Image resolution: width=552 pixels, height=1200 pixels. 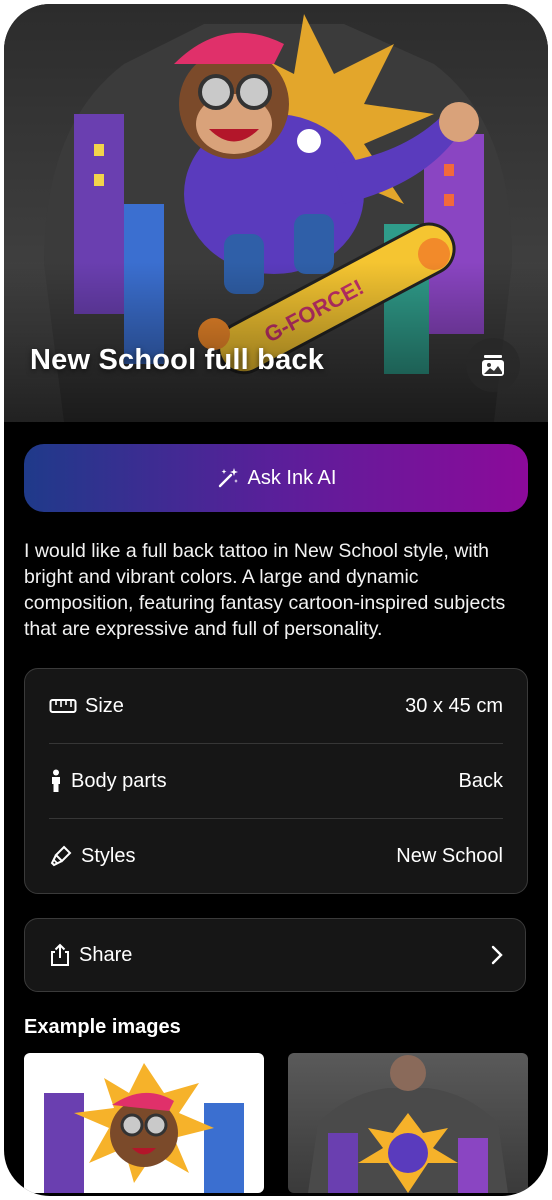 I want to click on gallery-icon, so click(x=493, y=365).